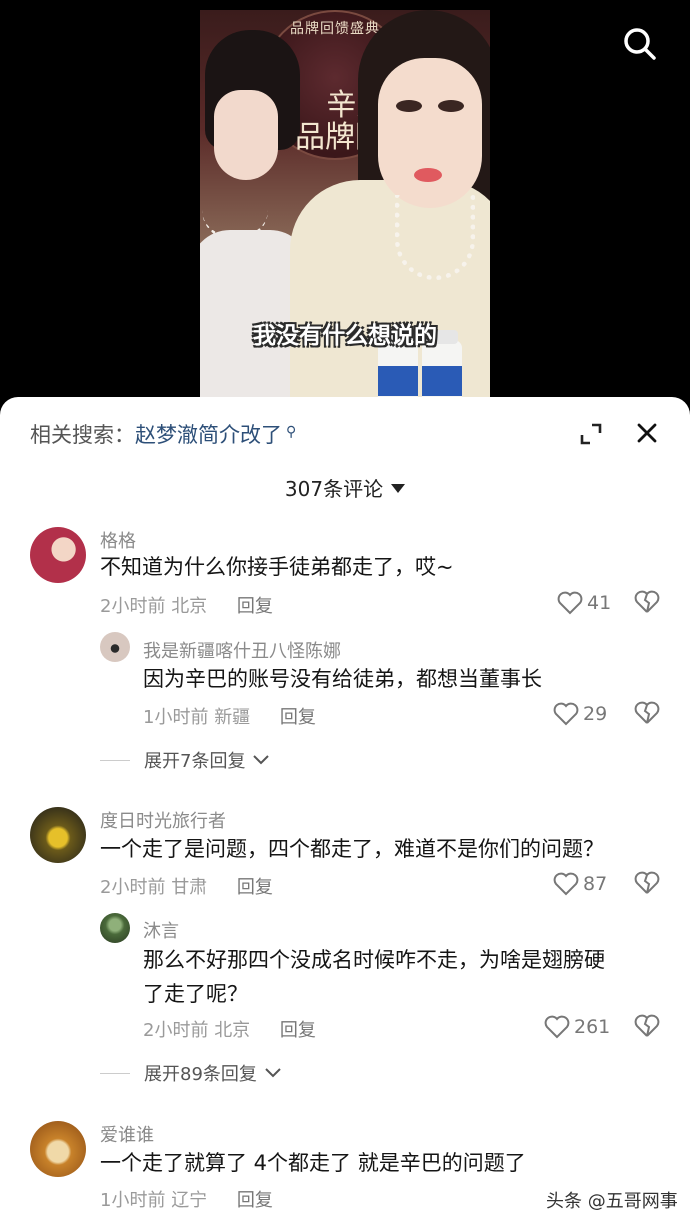 Image resolution: width=690 pixels, height=1226 pixels. Describe the element at coordinates (242, 650) in the screenshot. I see `comment-author: 我是新疆喀什丑八怪陈娜` at that location.